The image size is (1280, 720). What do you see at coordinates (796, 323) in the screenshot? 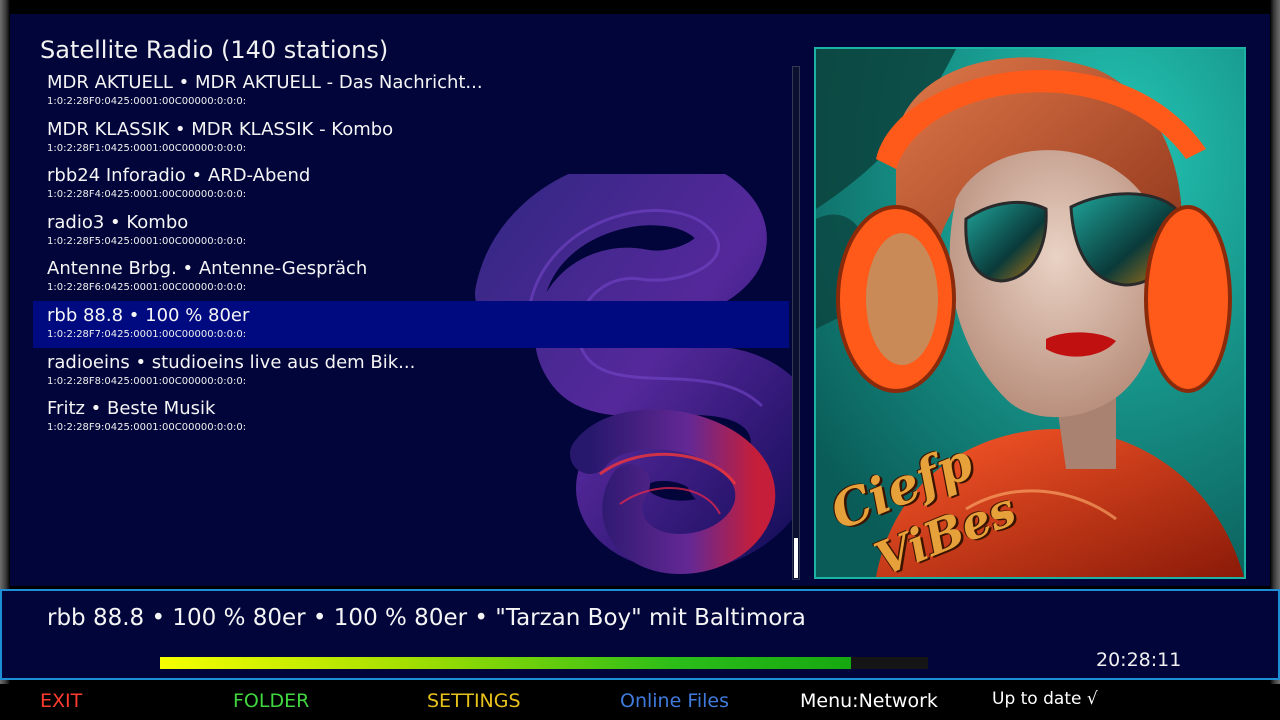
I see `list-scrollbar` at bounding box center [796, 323].